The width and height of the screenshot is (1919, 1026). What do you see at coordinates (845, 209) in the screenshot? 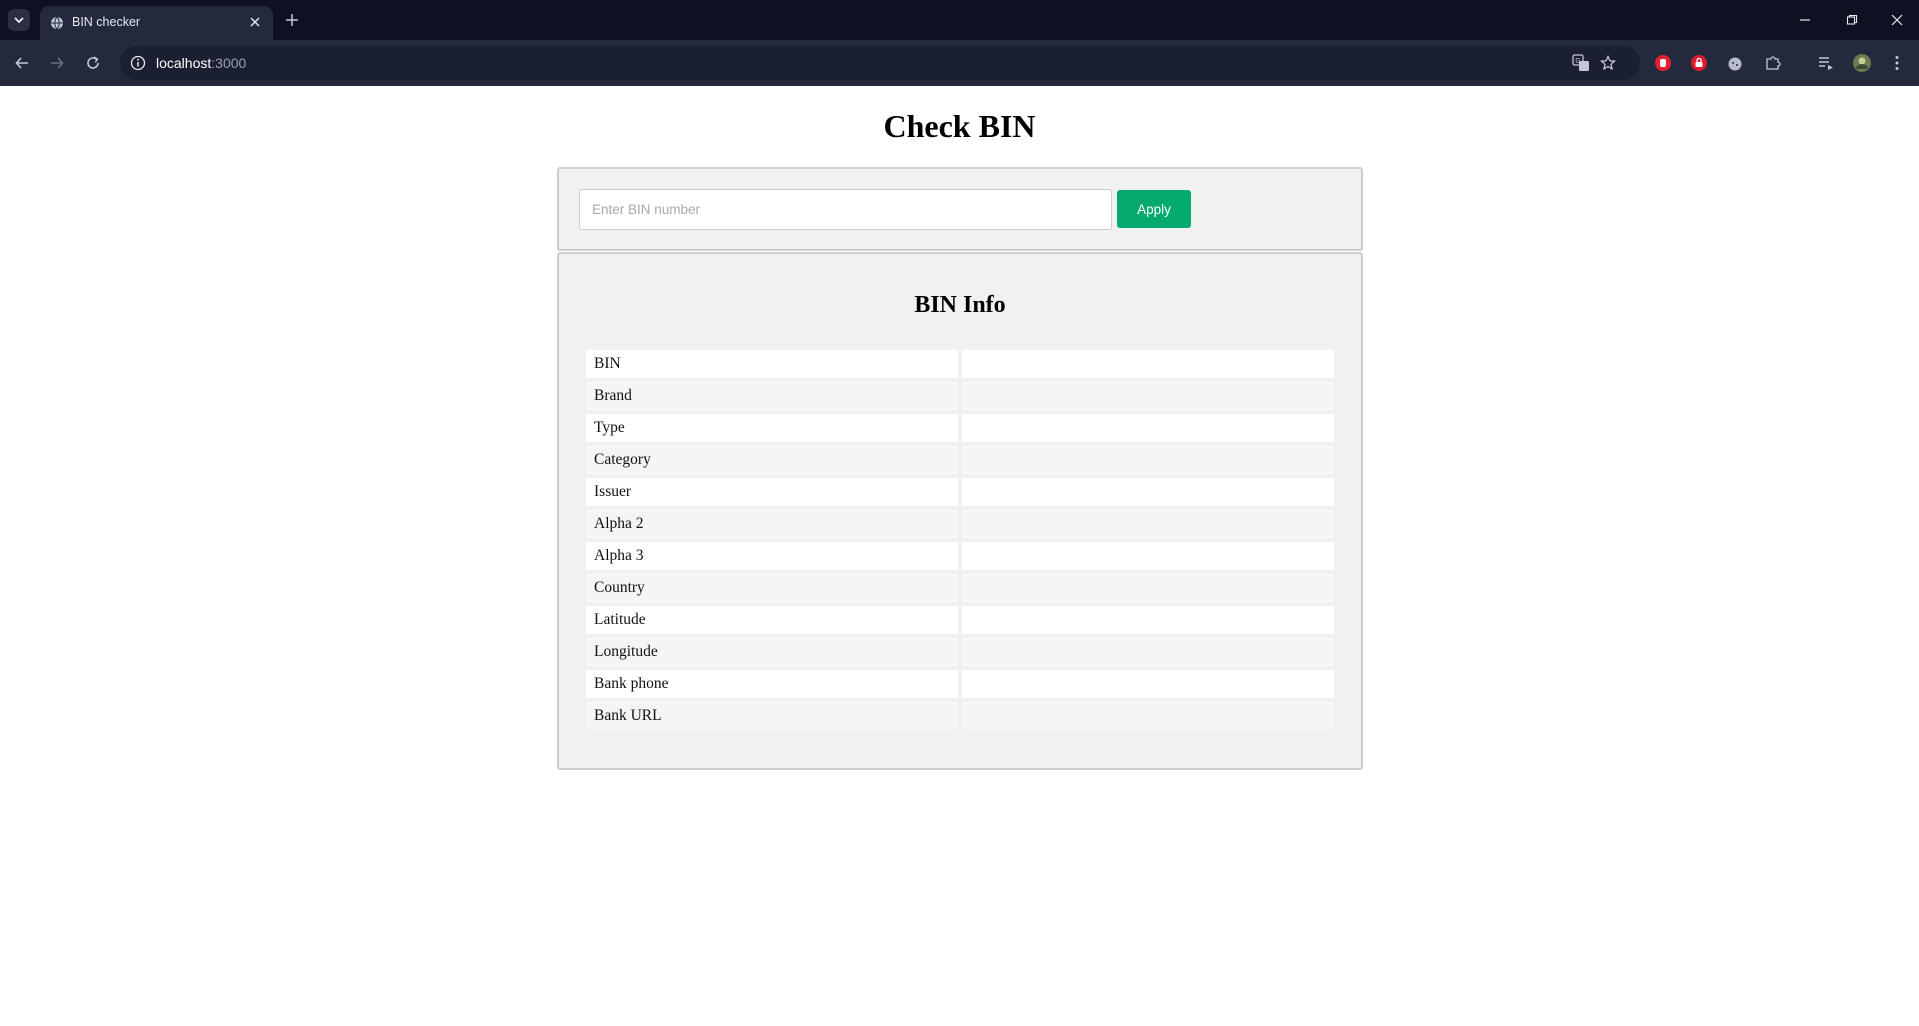
I see `bin-number-input` at bounding box center [845, 209].